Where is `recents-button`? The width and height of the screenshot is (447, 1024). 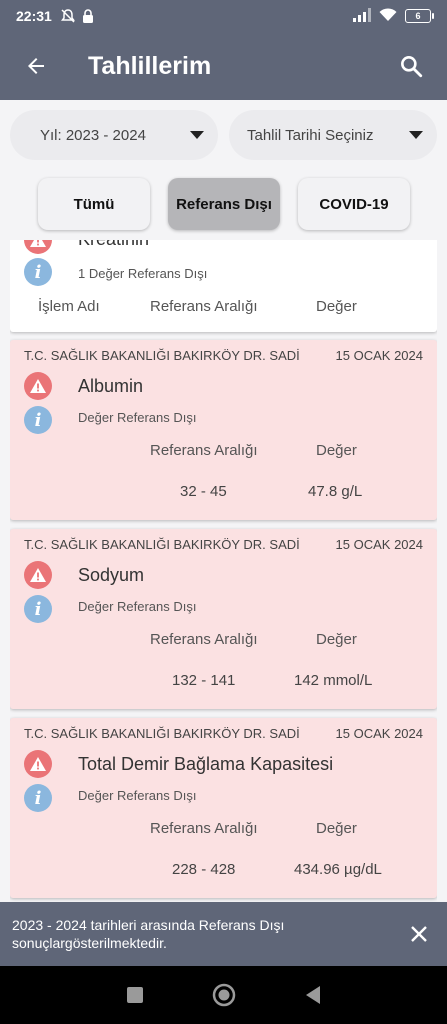
recents-button is located at coordinates (135, 995).